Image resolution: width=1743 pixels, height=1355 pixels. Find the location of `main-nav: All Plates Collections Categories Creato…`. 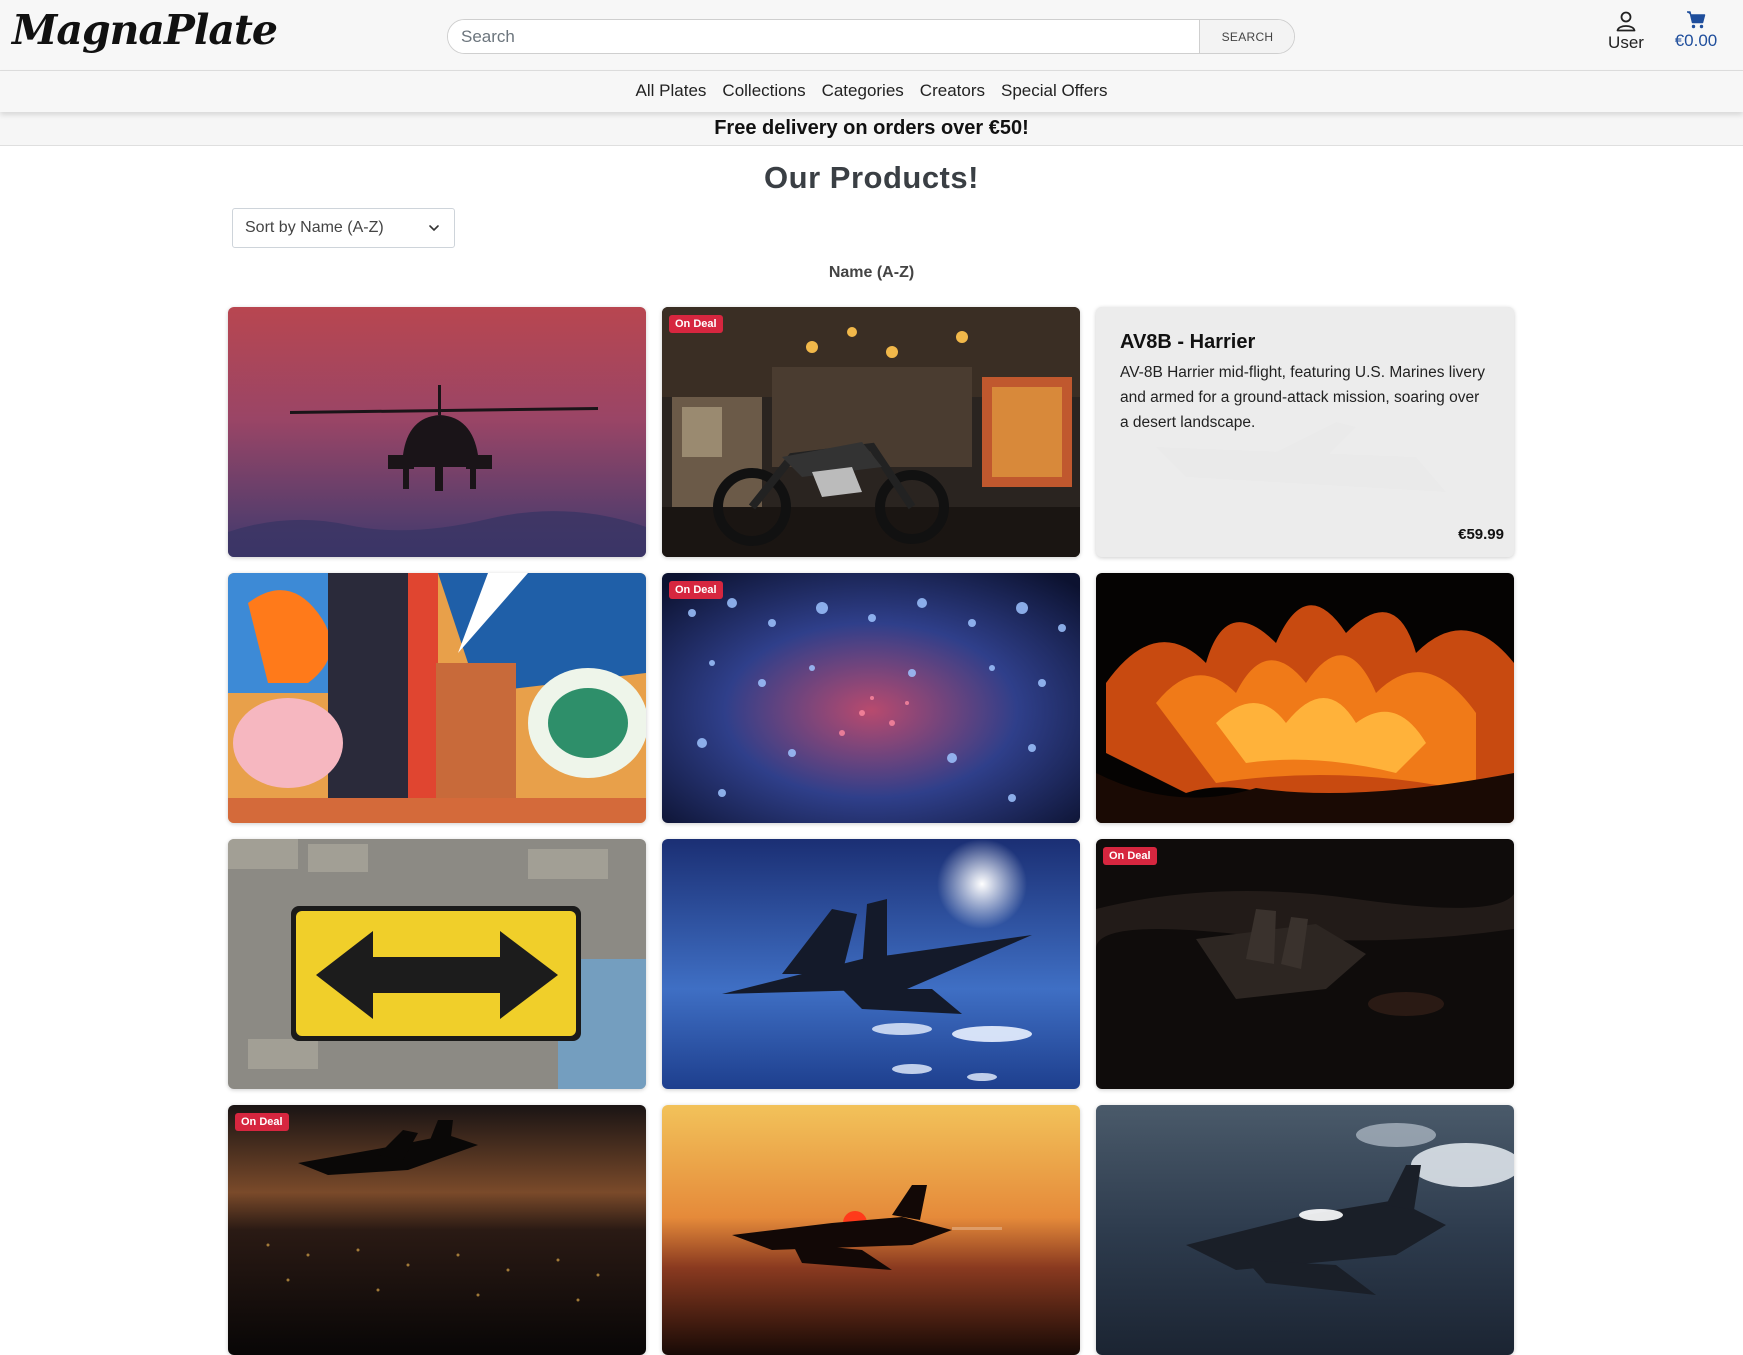

main-nav: All Plates Collections Categories Creato… is located at coordinates (871, 91).